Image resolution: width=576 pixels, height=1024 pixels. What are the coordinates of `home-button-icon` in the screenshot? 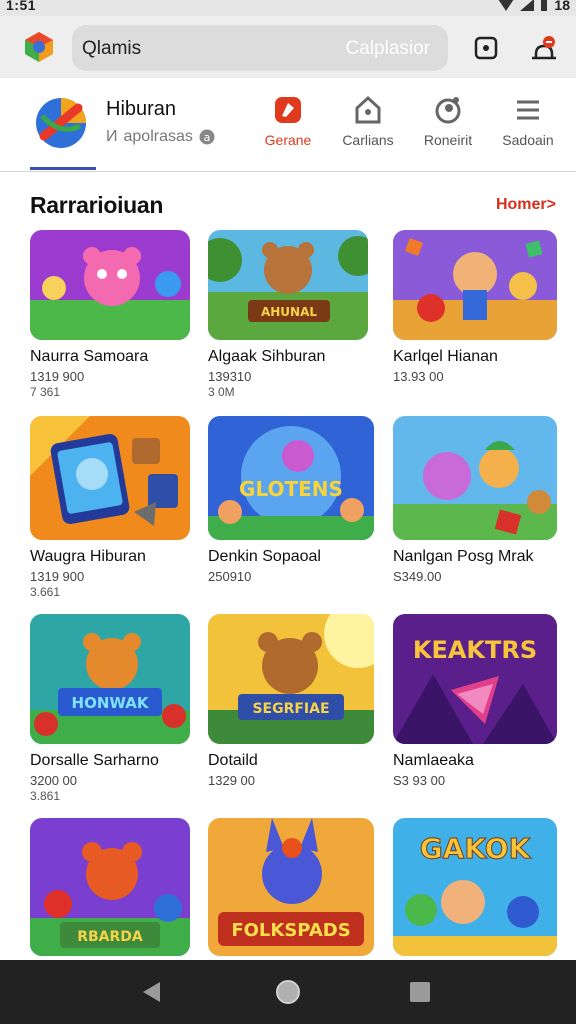 It's located at (288, 992).